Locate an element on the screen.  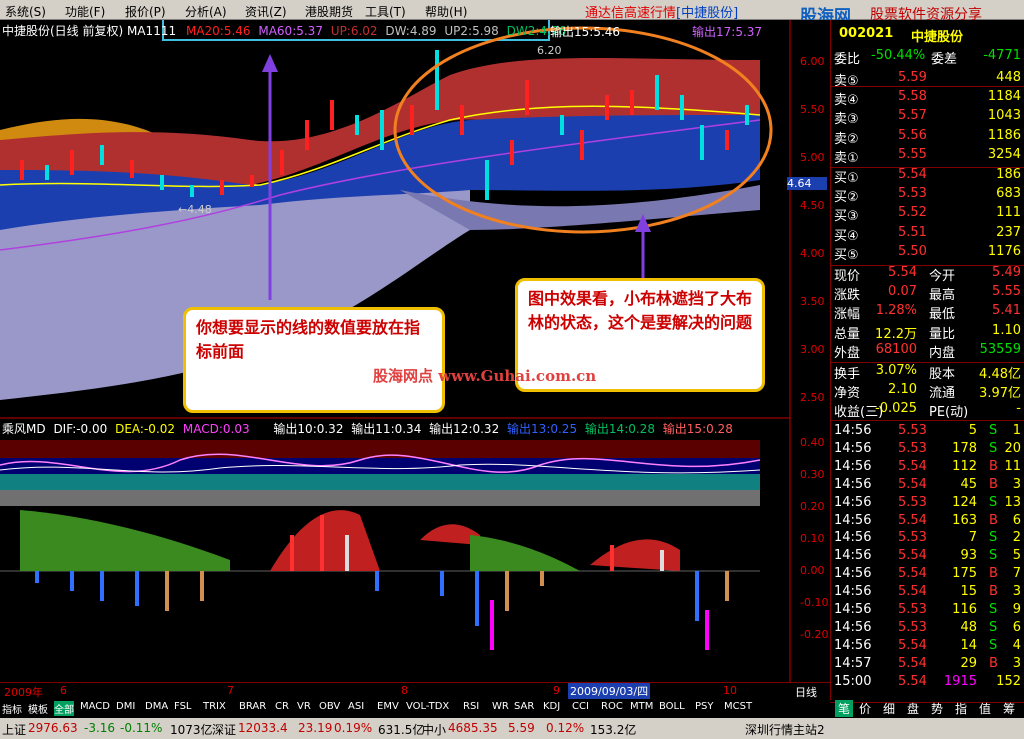
indicator-tab: 指标 is located at coordinates (12, 708).